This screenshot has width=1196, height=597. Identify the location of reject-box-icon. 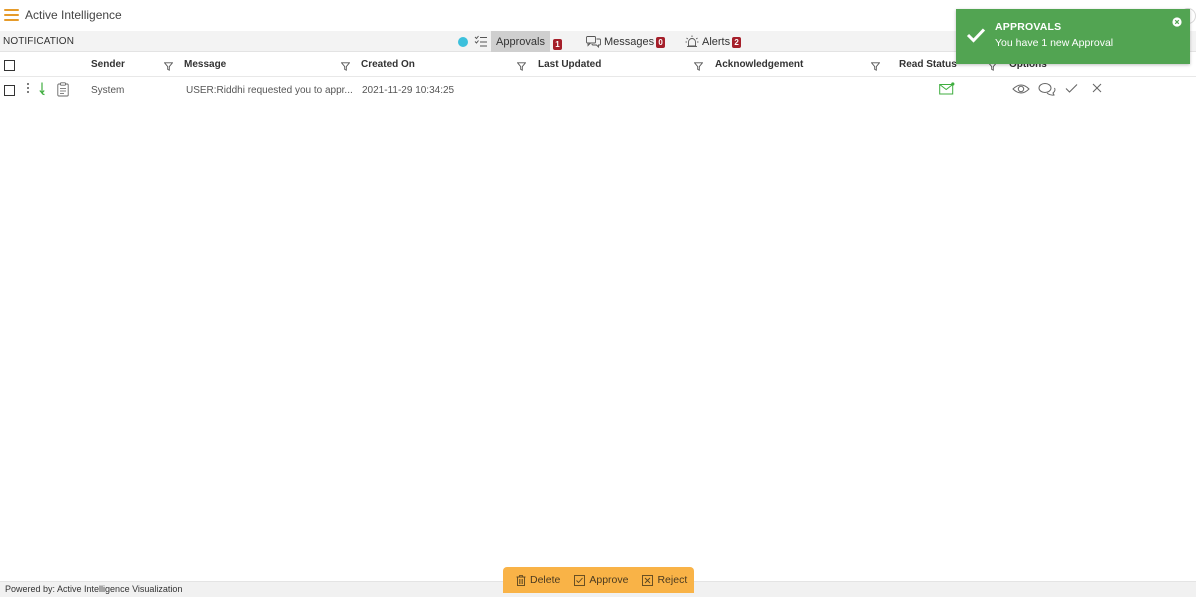
(648, 580).